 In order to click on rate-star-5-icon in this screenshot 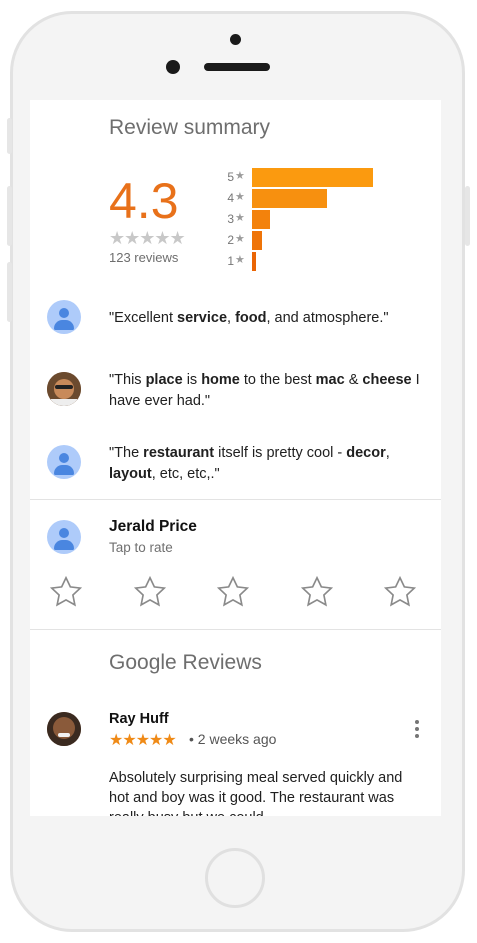, I will do `click(400, 592)`.